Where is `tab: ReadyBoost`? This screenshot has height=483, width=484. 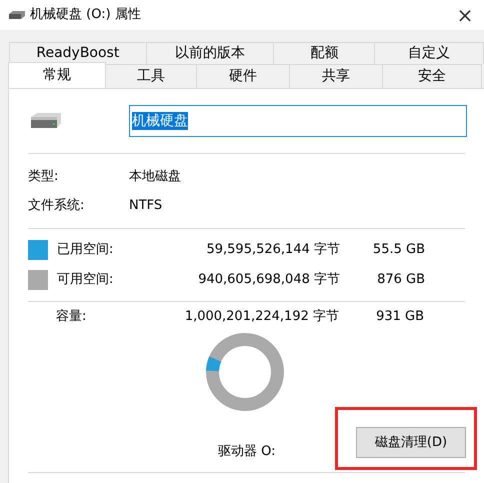
tab: ReadyBoost is located at coordinates (78, 53).